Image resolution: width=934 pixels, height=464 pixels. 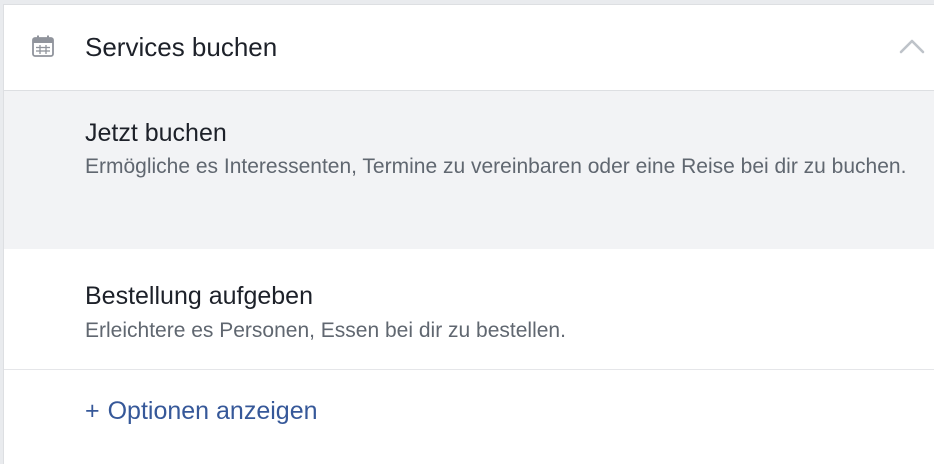 What do you see at coordinates (43, 46) in the screenshot?
I see `calendar-icon` at bounding box center [43, 46].